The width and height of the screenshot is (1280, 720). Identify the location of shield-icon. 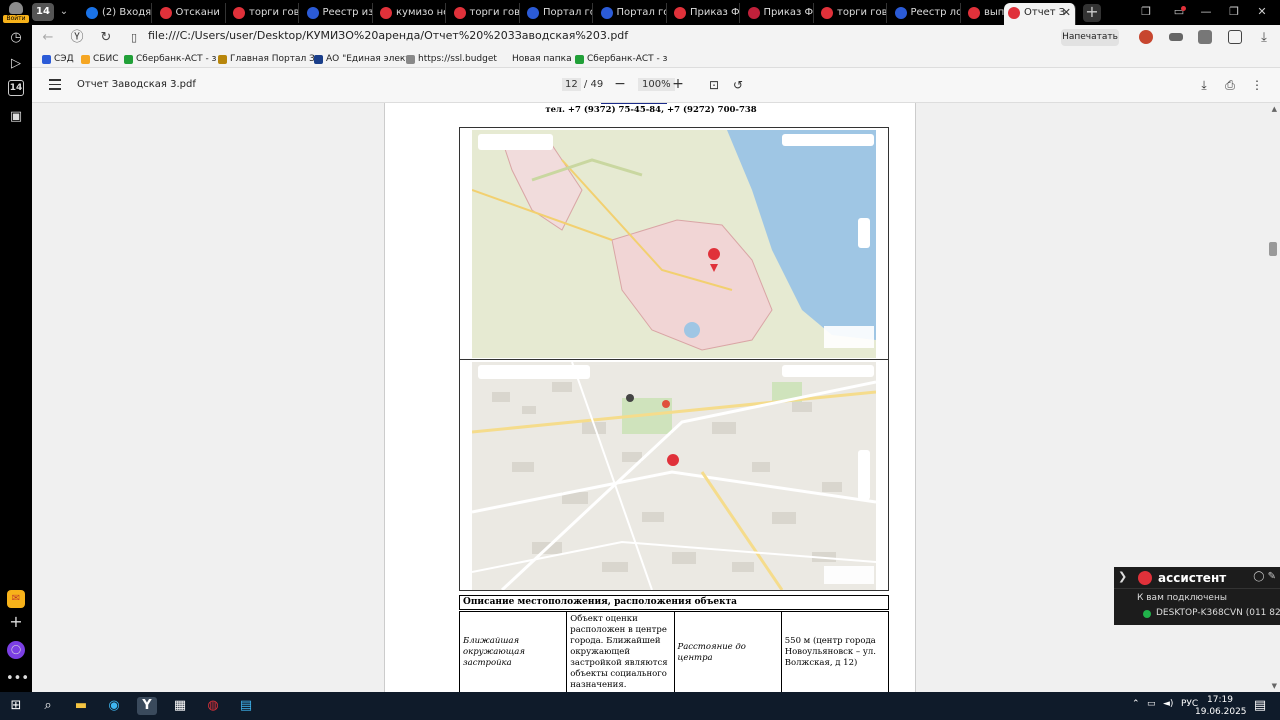
(1205, 37).